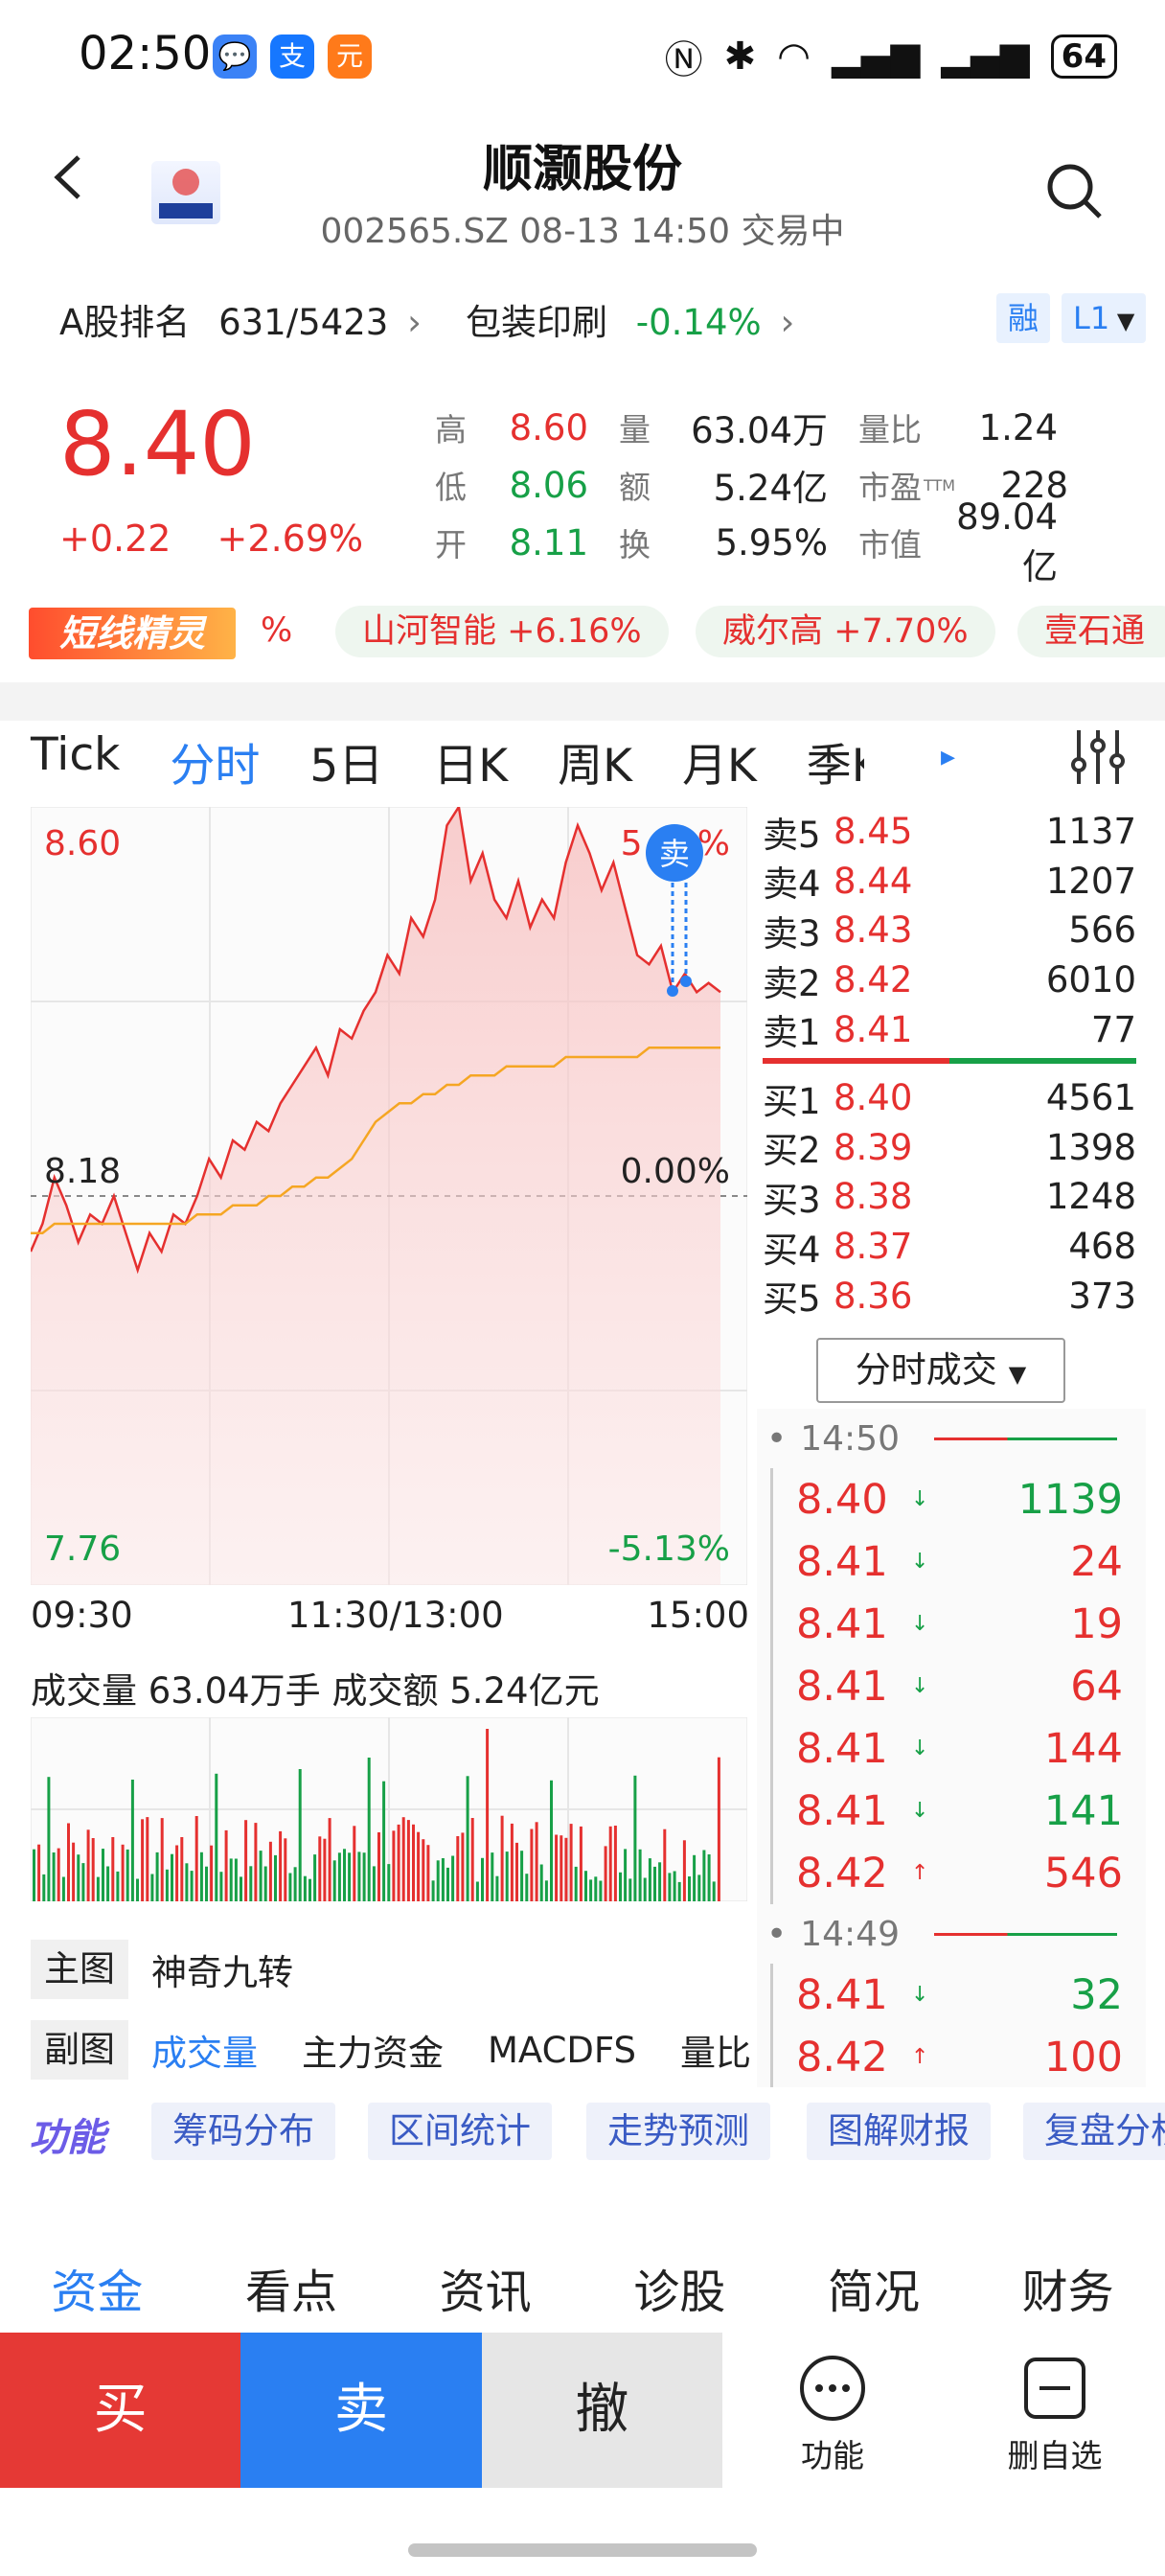 This screenshot has width=1165, height=2576. I want to click on quote-value: 63.04万, so click(760, 430).